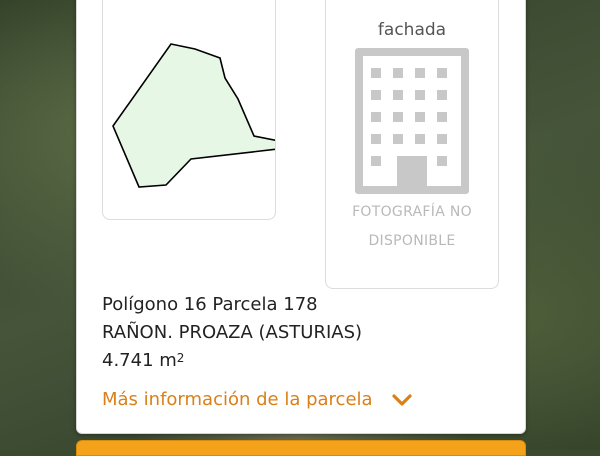 Image resolution: width=600 pixels, height=456 pixels. I want to click on parcel-area-value: 4.741 m, so click(139, 360).